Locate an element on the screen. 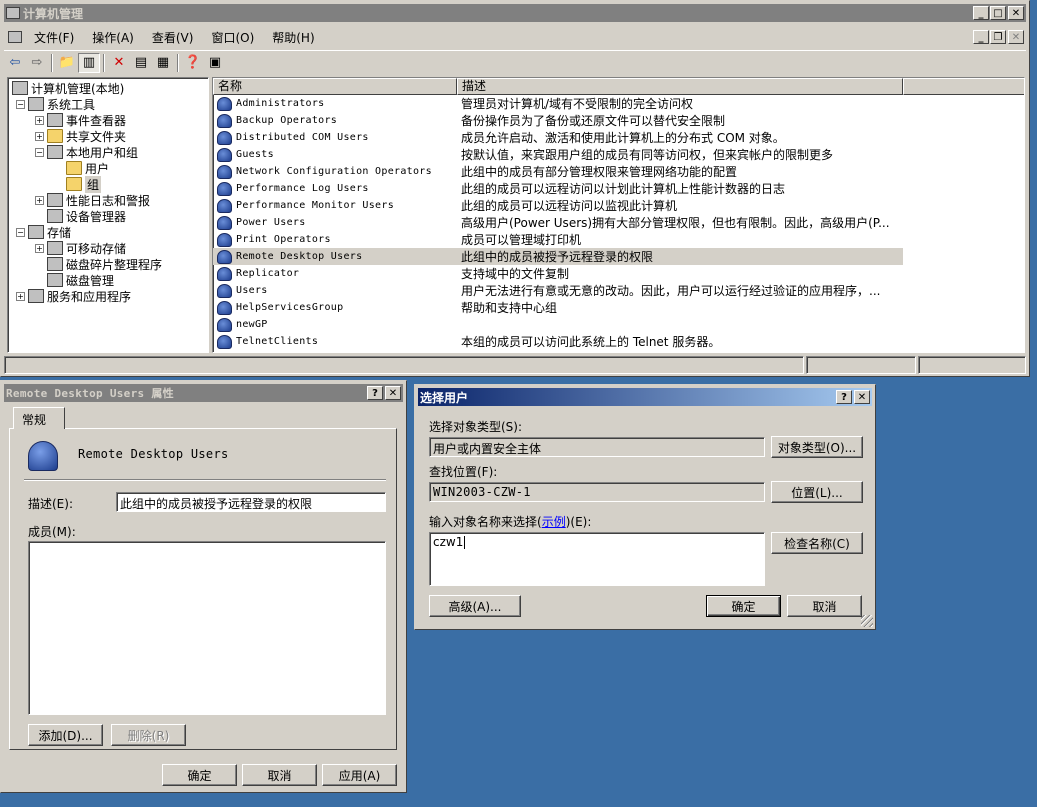 This screenshot has width=1037, height=807. list-item: Administrators 管理员对计算机/域有不受限制的完全访问权 is located at coordinates (453, 103).